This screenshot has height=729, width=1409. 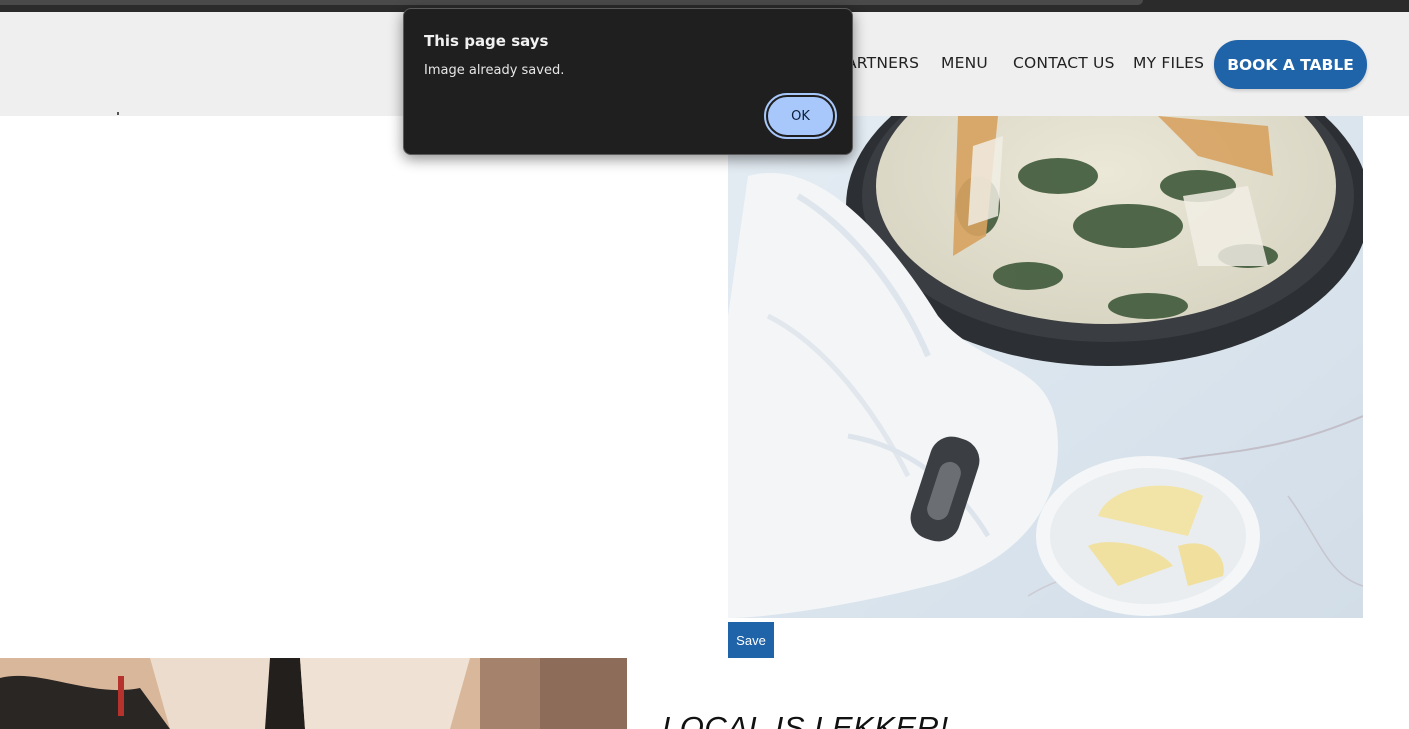 What do you see at coordinates (313, 693) in the screenshot?
I see `chef-photo` at bounding box center [313, 693].